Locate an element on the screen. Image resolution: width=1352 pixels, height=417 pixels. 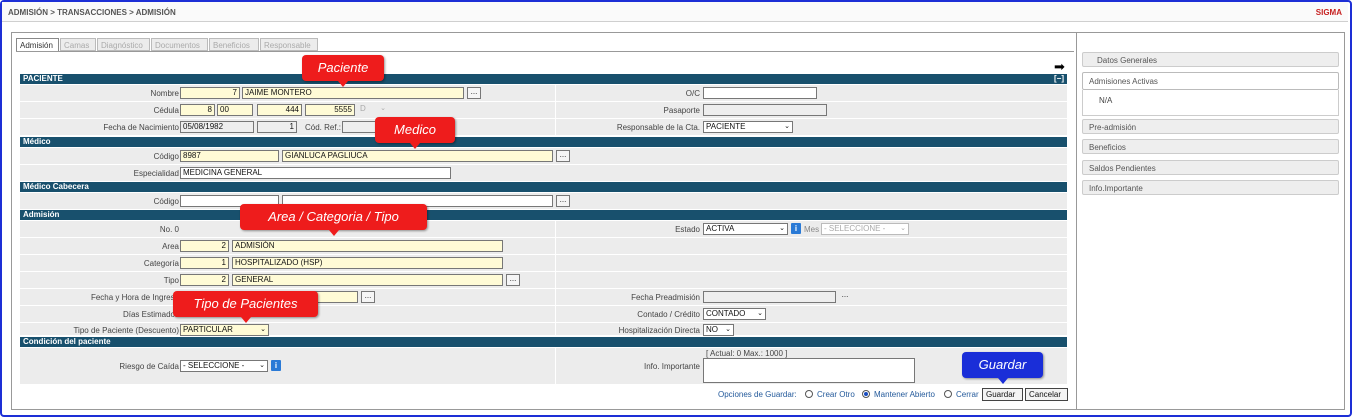
cabecera-codigo-label: Código is located at coordinates (166, 201).